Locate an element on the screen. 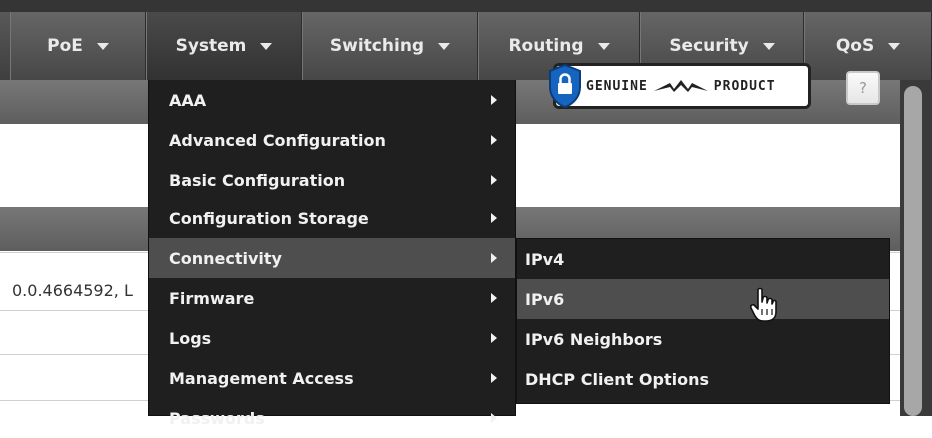  info-row-value: 0.0.4664592, L is located at coordinates (72, 290).